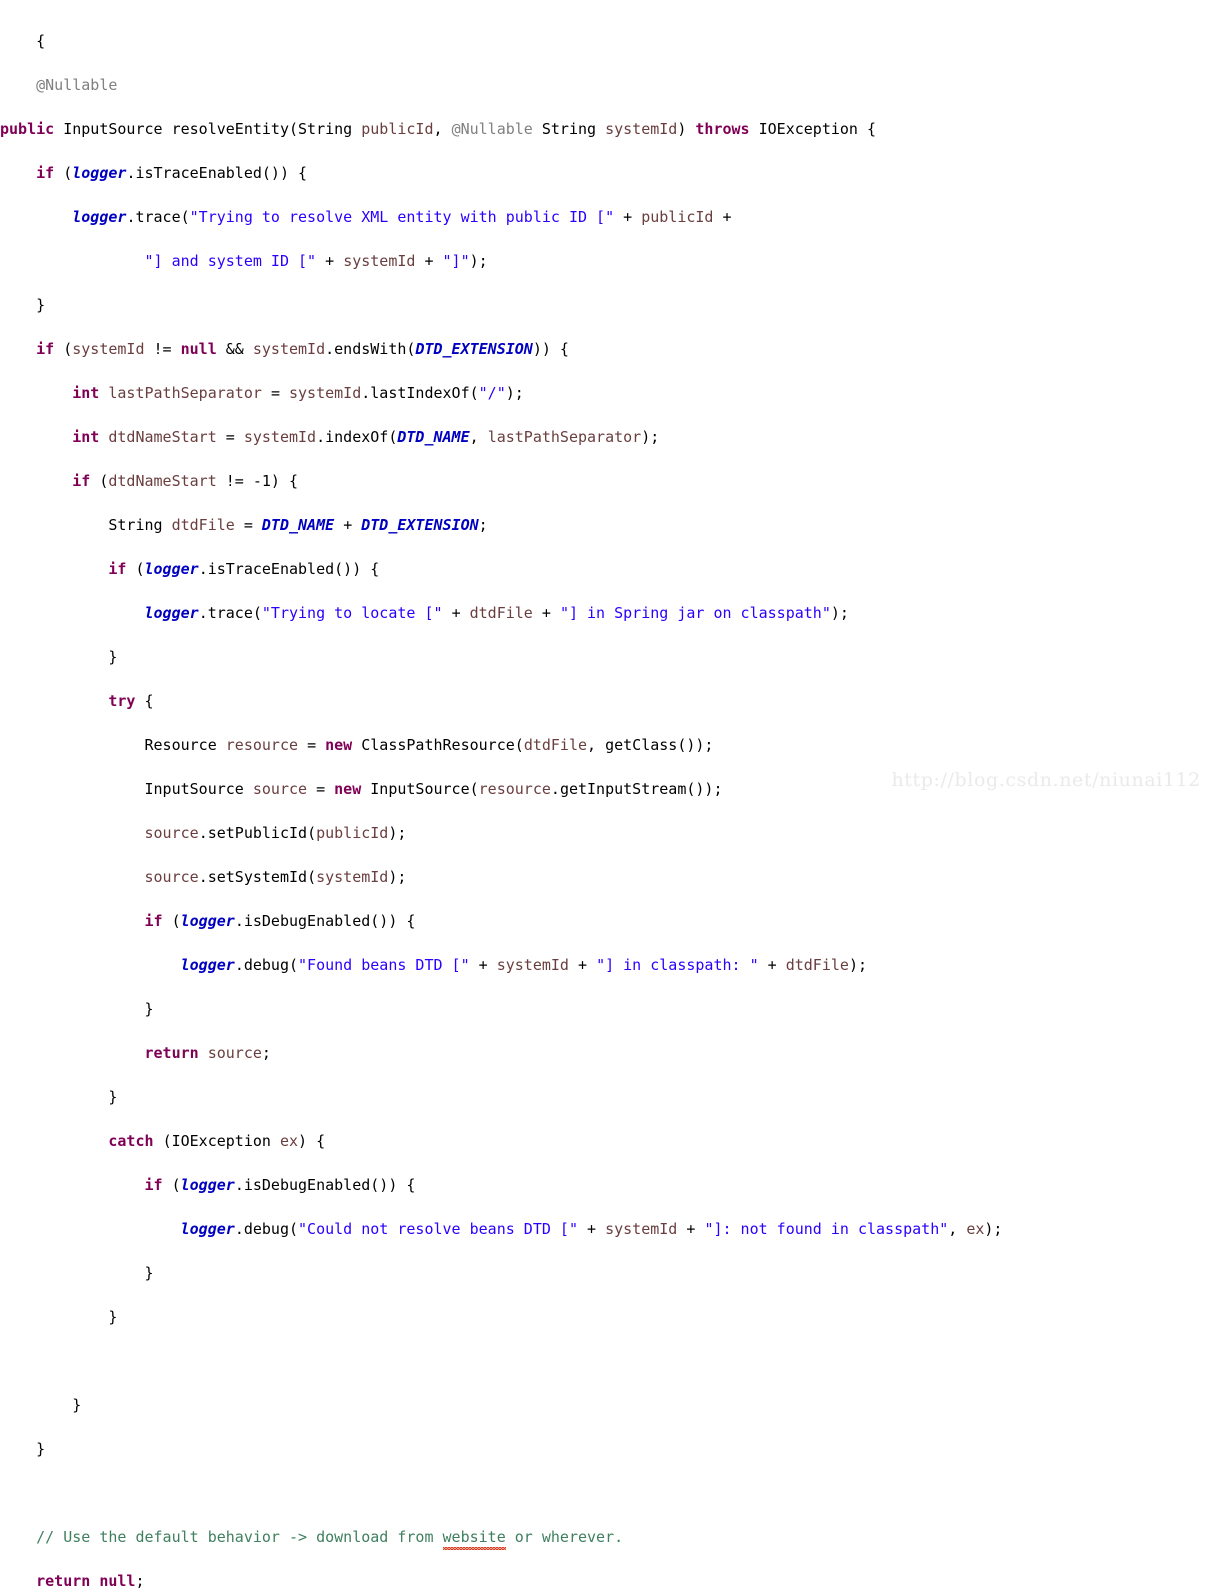 This screenshot has width=1213, height=1594. Describe the element at coordinates (207, 1053) in the screenshot. I see `code-line: return source;` at that location.